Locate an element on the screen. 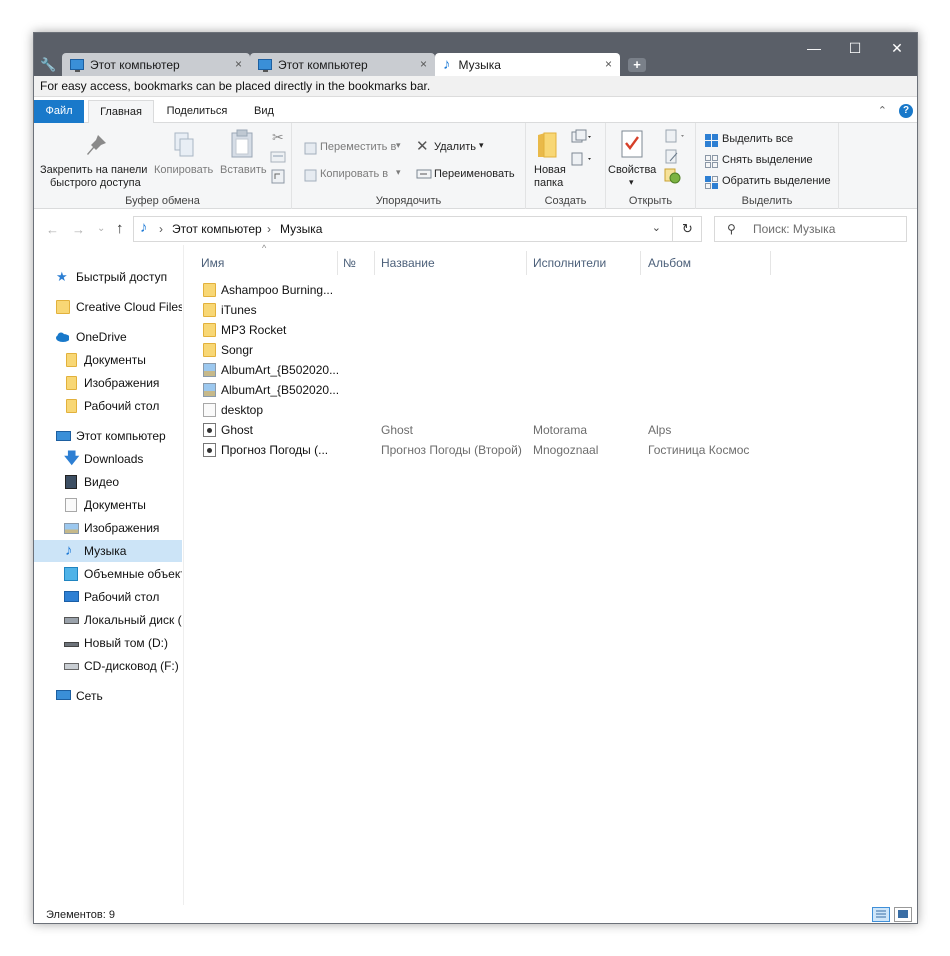 The image size is (950, 956). sidebar-item-pictures: Изображения is located at coordinates (108, 528).